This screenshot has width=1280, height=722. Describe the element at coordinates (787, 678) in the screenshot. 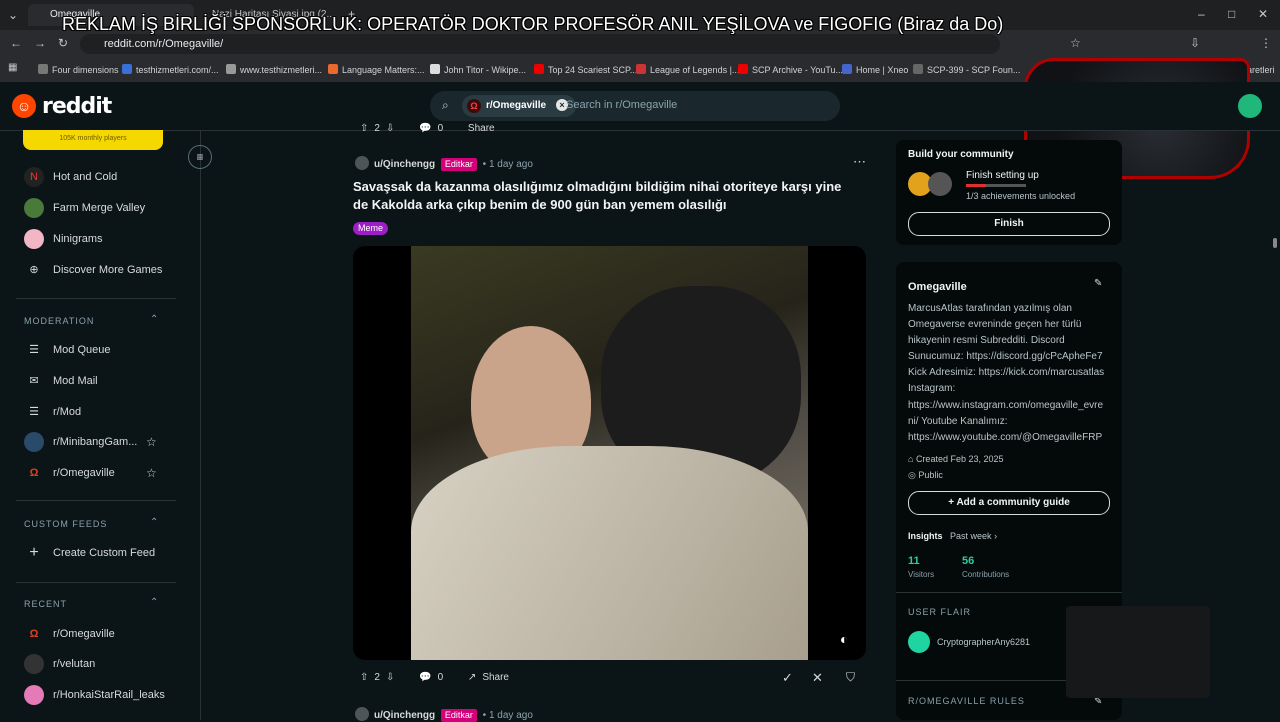

I see `approve-icon: ✓` at that location.